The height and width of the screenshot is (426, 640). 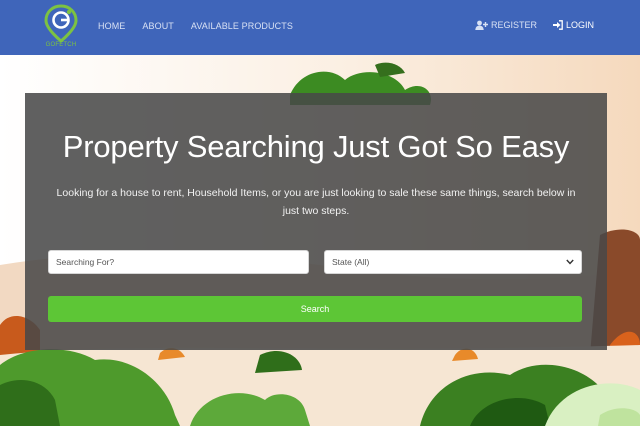 What do you see at coordinates (513, 25) in the screenshot?
I see `register-label: REGISTER` at bounding box center [513, 25].